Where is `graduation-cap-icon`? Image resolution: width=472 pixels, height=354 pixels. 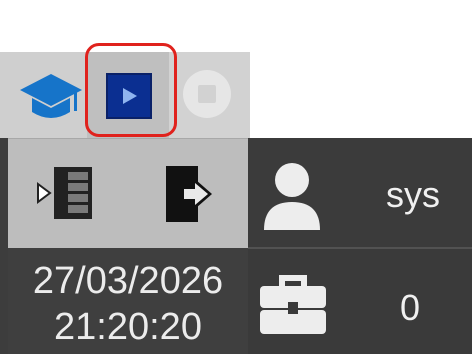 graduation-cap-icon is located at coordinates (51, 96).